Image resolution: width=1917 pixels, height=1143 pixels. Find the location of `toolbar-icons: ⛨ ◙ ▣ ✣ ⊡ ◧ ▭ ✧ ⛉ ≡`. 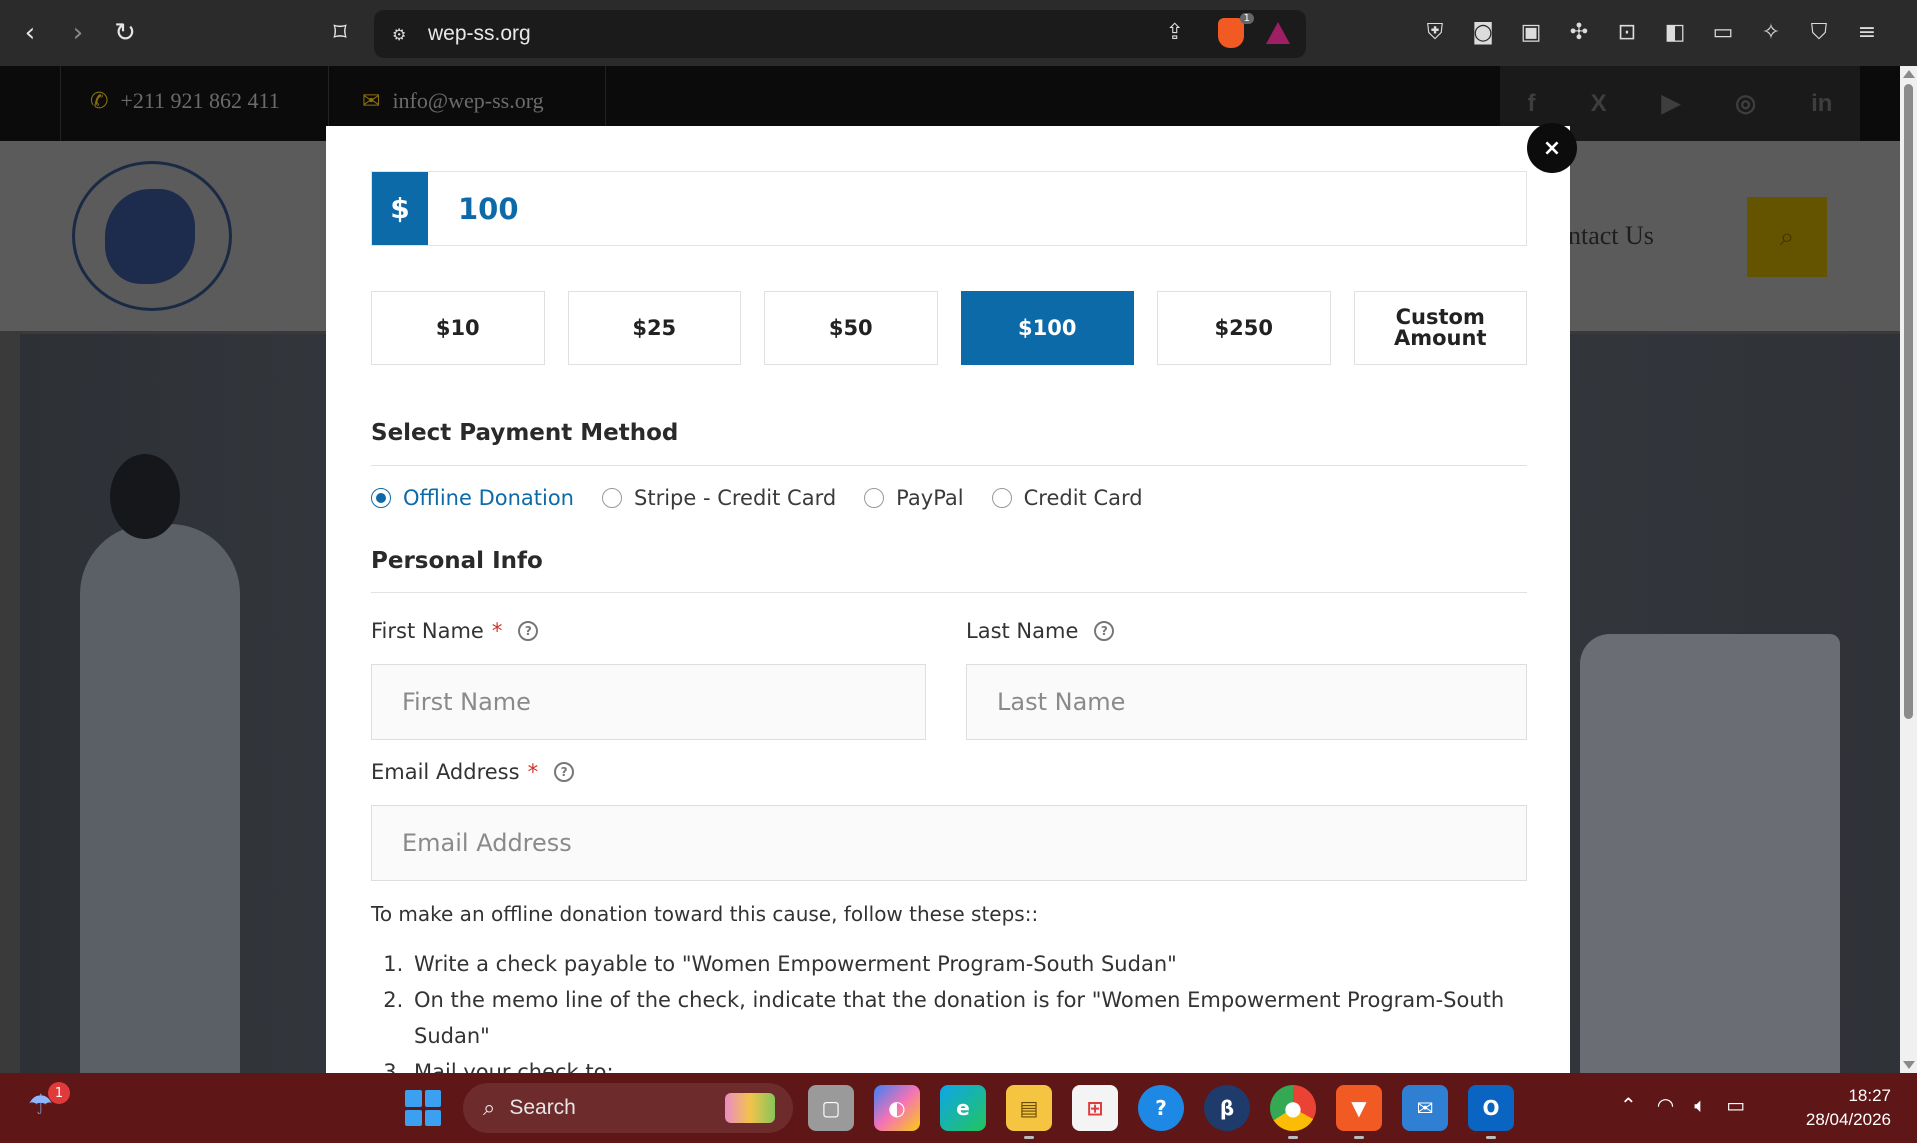

toolbar-icons: ⛨ ◙ ▣ ✣ ⊡ ◧ ▭ ✧ ⛉ ≡ is located at coordinates (1651, 32).